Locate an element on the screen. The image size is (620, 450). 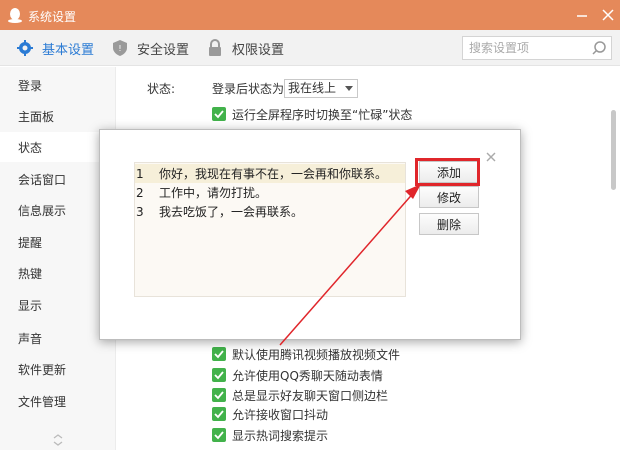
sidebar-item-reminder: 提醒 is located at coordinates (30, 242).